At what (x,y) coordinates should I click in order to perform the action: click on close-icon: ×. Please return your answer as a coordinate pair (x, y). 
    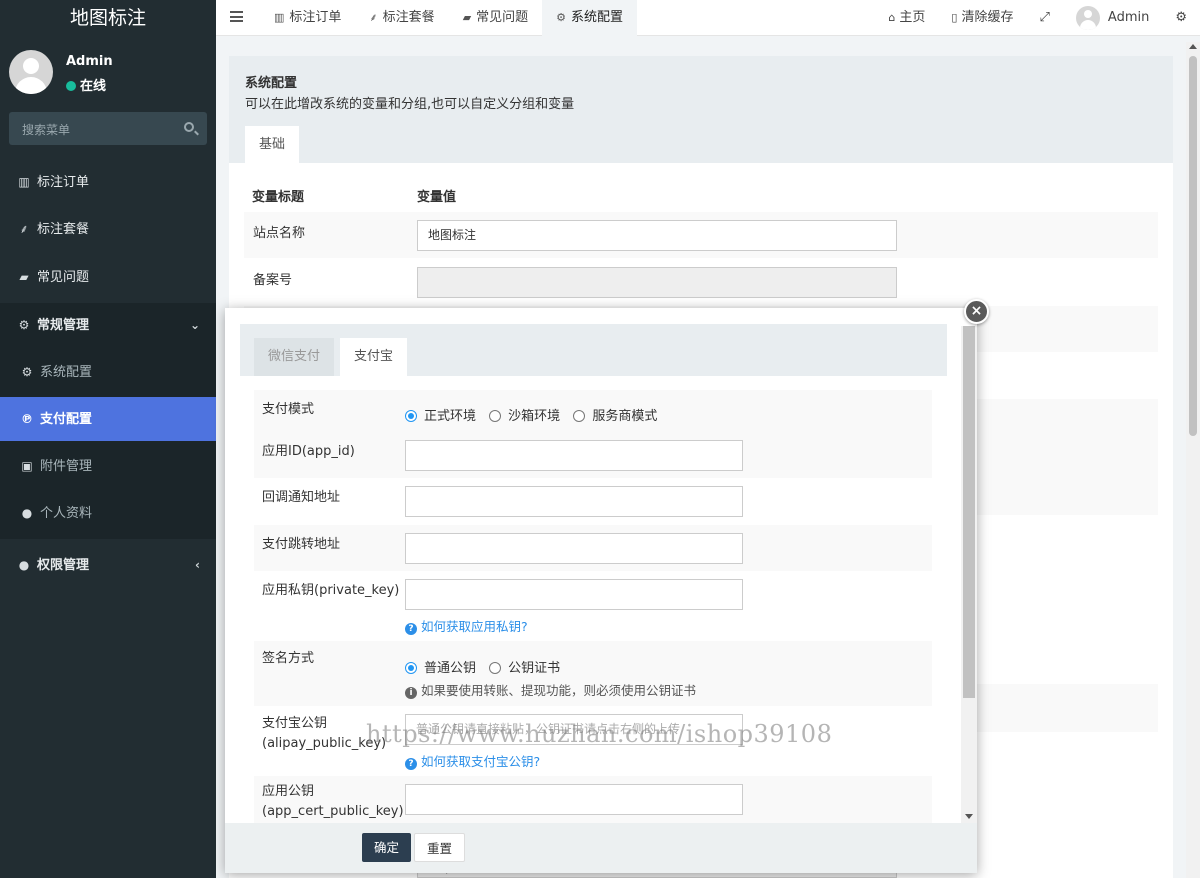
    Looking at the image, I should click on (976, 311).